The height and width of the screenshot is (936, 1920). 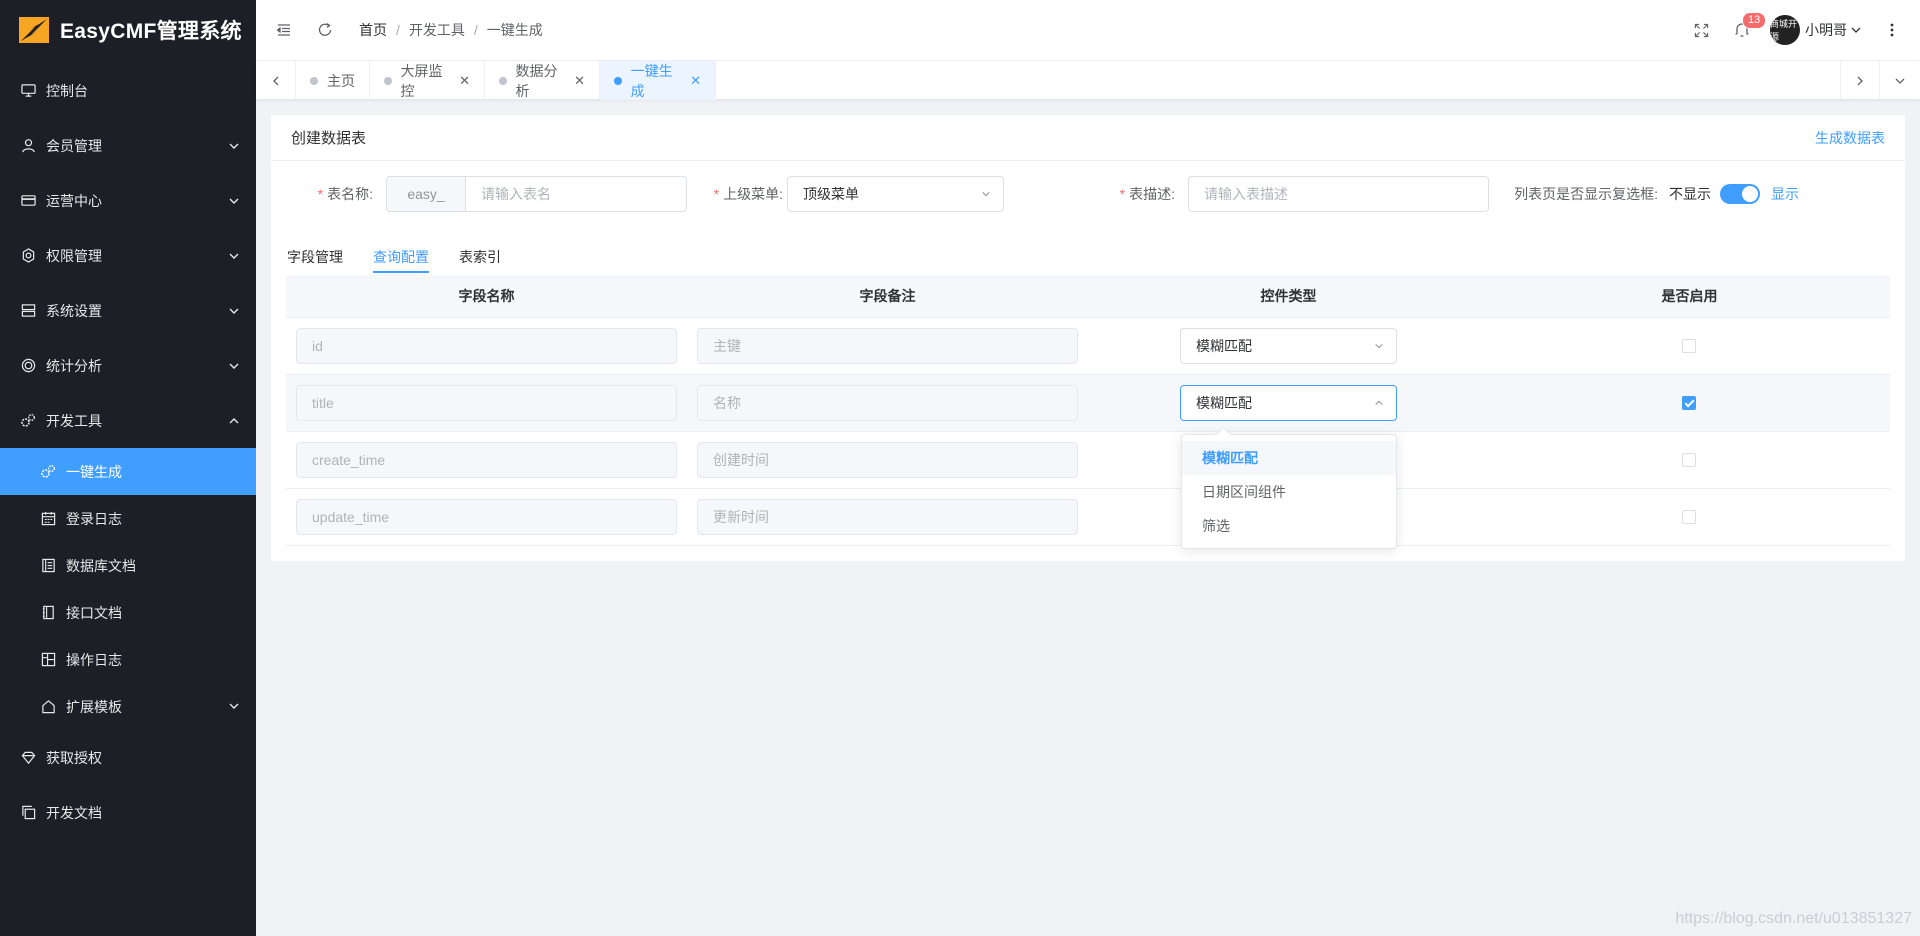 I want to click on refresh-icon, so click(x=325, y=30).